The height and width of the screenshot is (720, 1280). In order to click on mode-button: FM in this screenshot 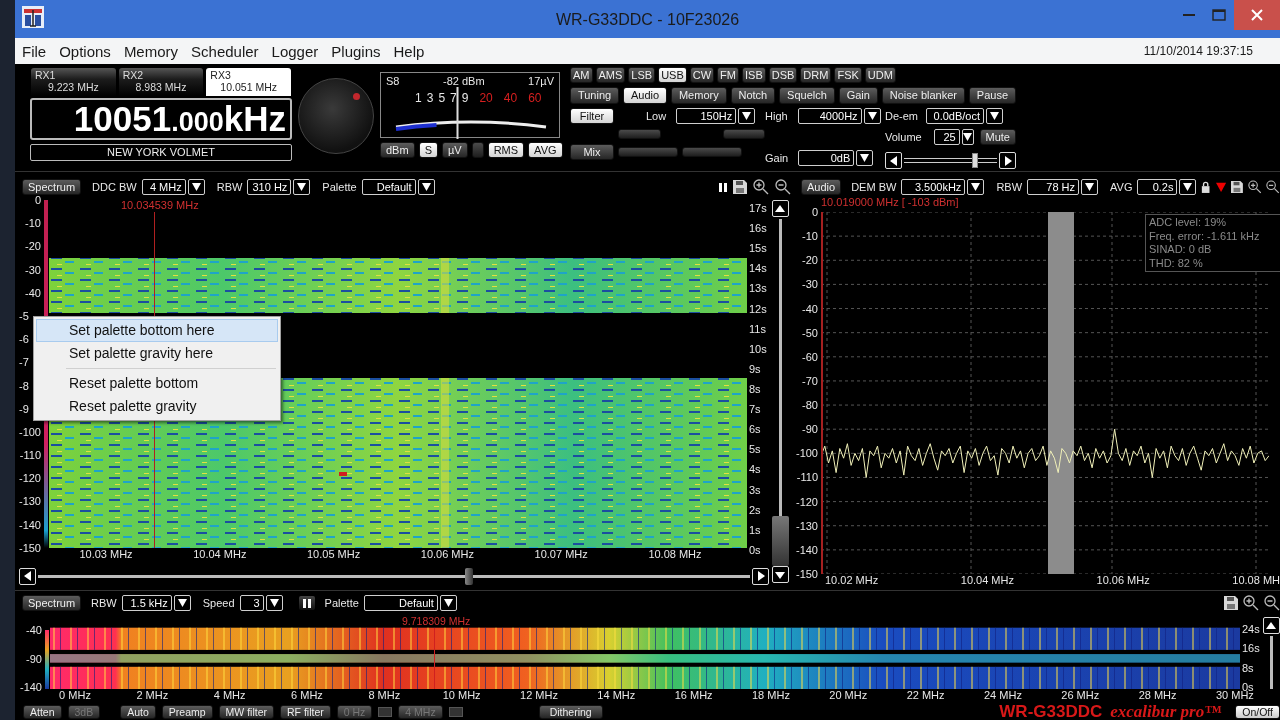, I will do `click(728, 75)`.